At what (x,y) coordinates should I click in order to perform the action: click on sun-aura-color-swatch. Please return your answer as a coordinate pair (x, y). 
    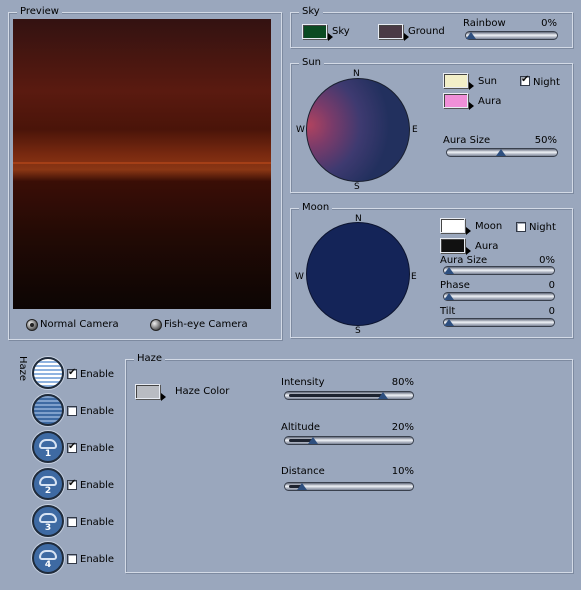
    Looking at the image, I should click on (458, 101).